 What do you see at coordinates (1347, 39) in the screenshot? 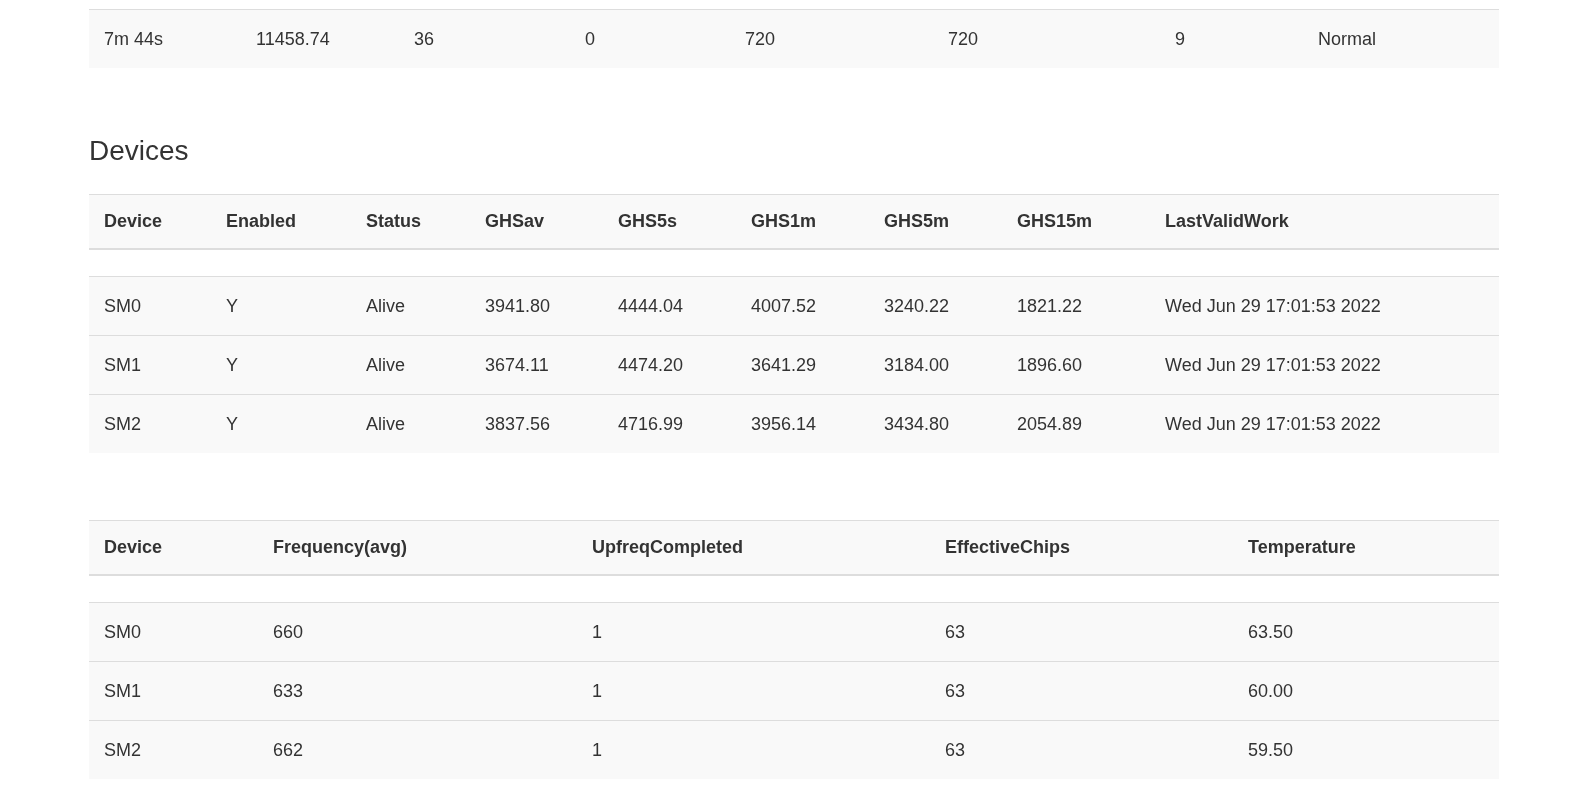
I see `table-cell-text: Normal` at bounding box center [1347, 39].